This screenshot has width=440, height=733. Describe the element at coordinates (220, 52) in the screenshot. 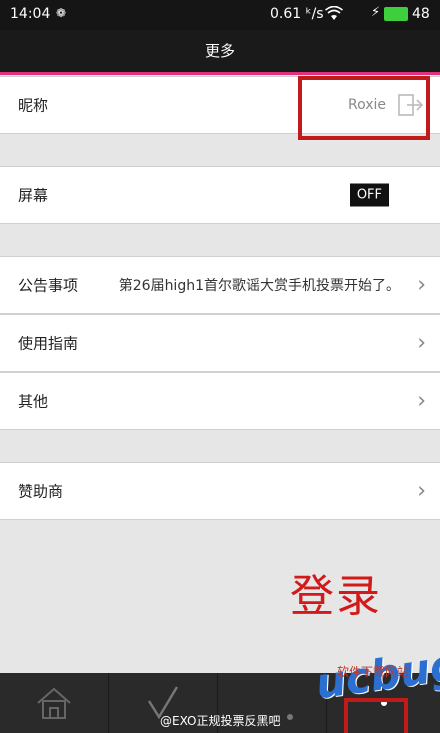

I see `page-title: 更多` at that location.